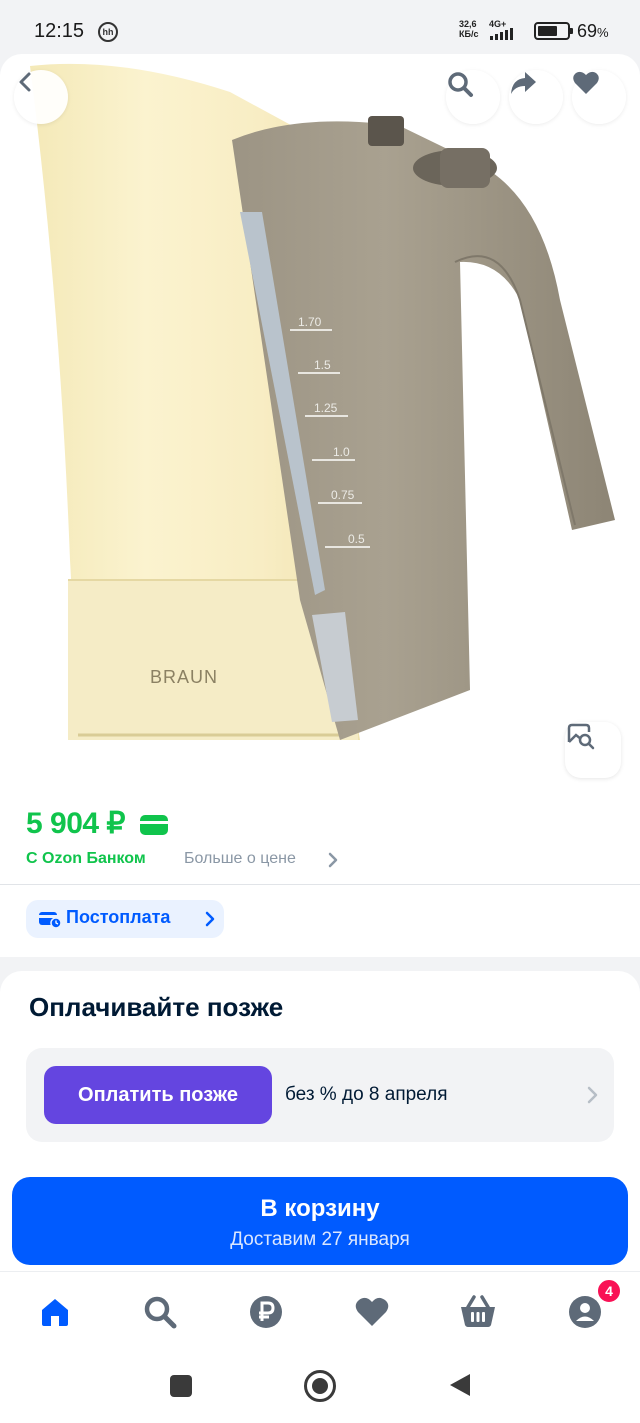 The width and height of the screenshot is (640, 1423). Describe the element at coordinates (341, 452) in the screenshot. I see `scale-mark-label: 1.0` at that location.